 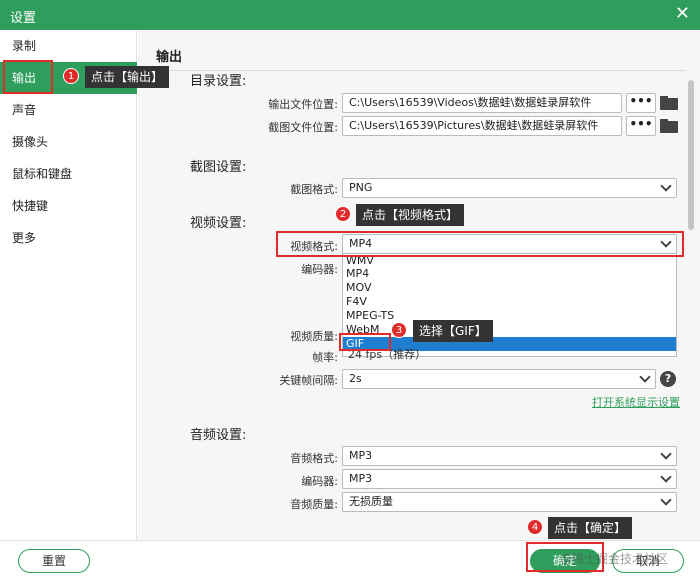 What do you see at coordinates (641, 103) in the screenshot?
I see `output-browse-button: •••` at bounding box center [641, 103].